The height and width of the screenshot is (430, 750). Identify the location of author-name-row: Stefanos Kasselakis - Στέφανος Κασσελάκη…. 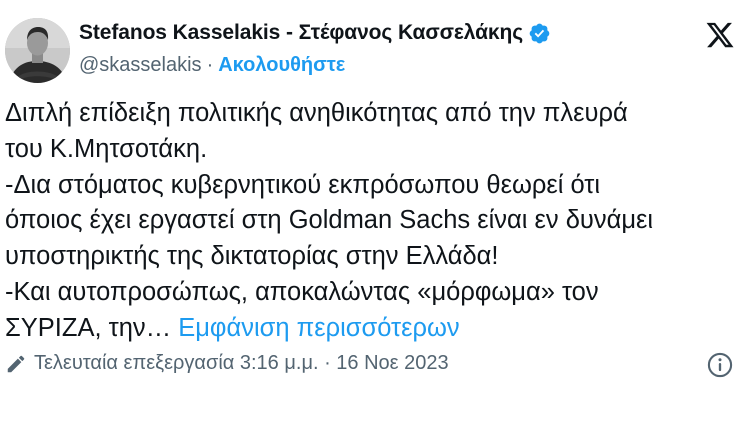
(315, 33).